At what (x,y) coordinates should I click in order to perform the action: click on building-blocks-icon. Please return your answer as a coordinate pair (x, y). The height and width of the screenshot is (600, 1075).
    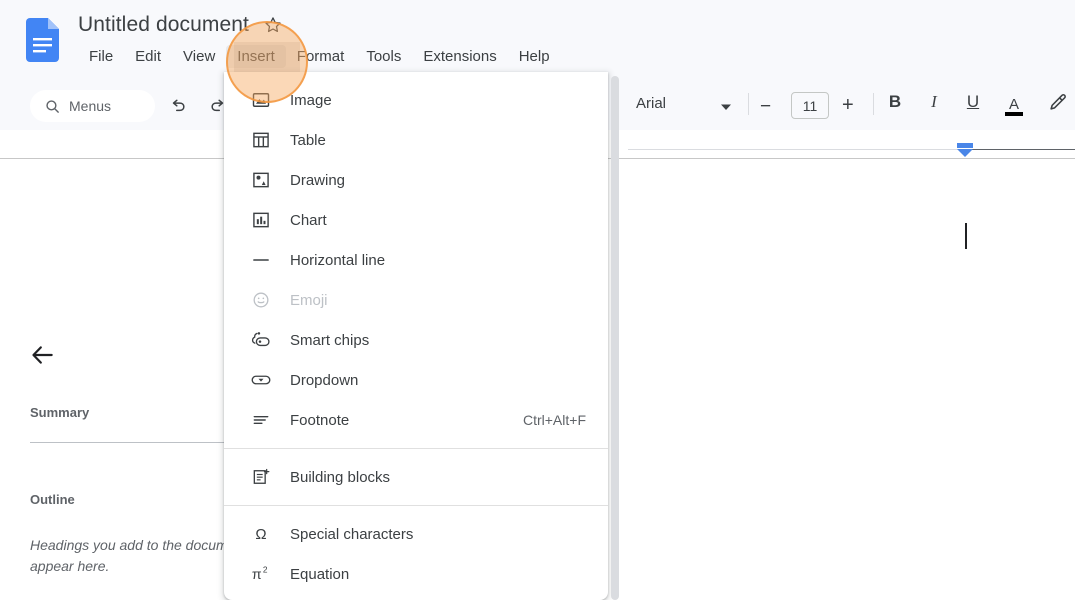
    Looking at the image, I should click on (261, 477).